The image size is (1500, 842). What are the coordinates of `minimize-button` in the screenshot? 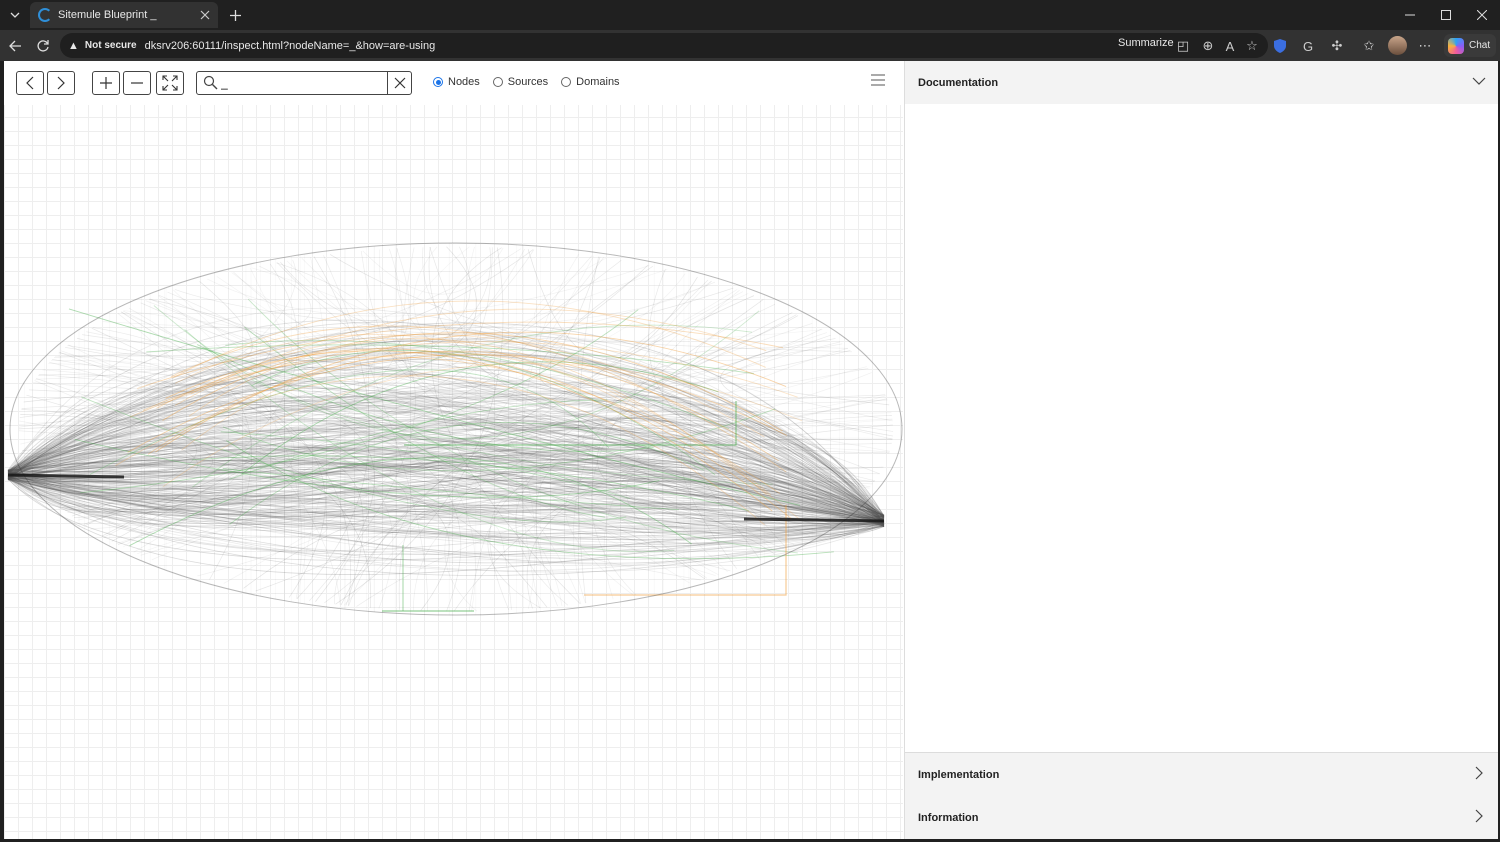 It's located at (1410, 15).